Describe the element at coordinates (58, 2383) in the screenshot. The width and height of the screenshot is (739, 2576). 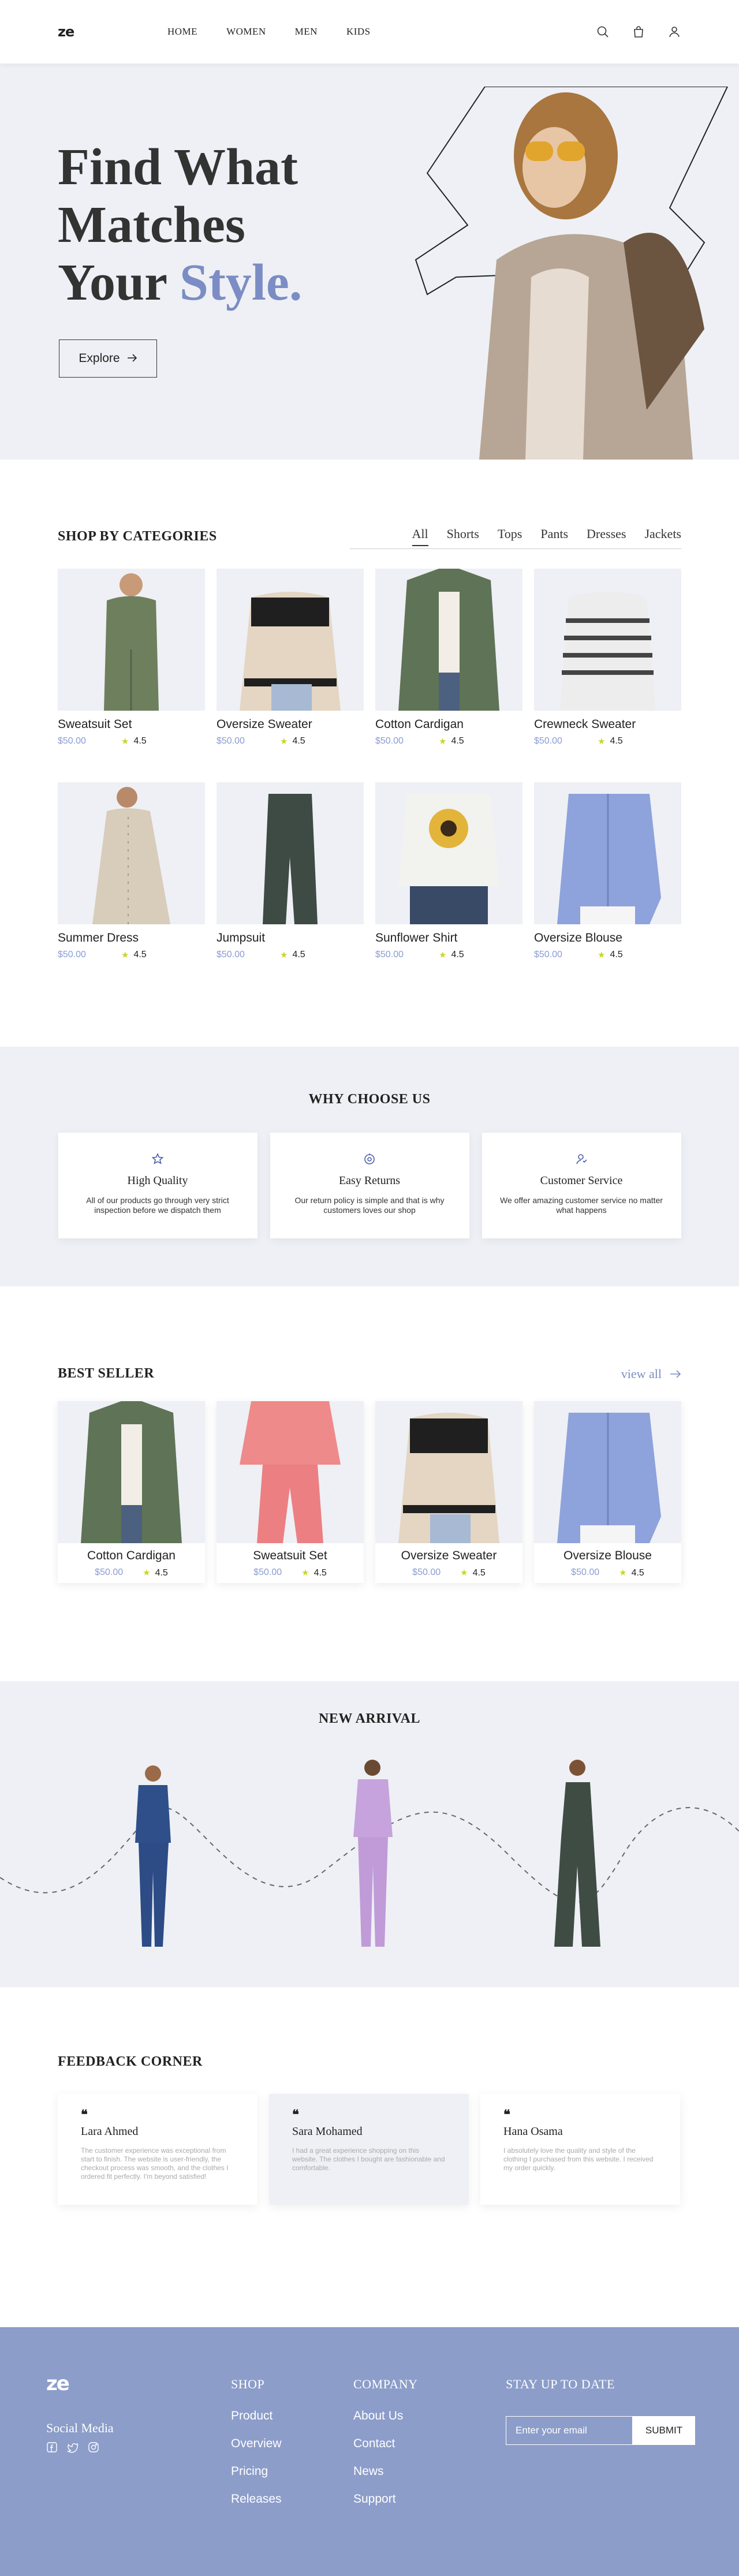
I see `footer-logo: ze` at that location.